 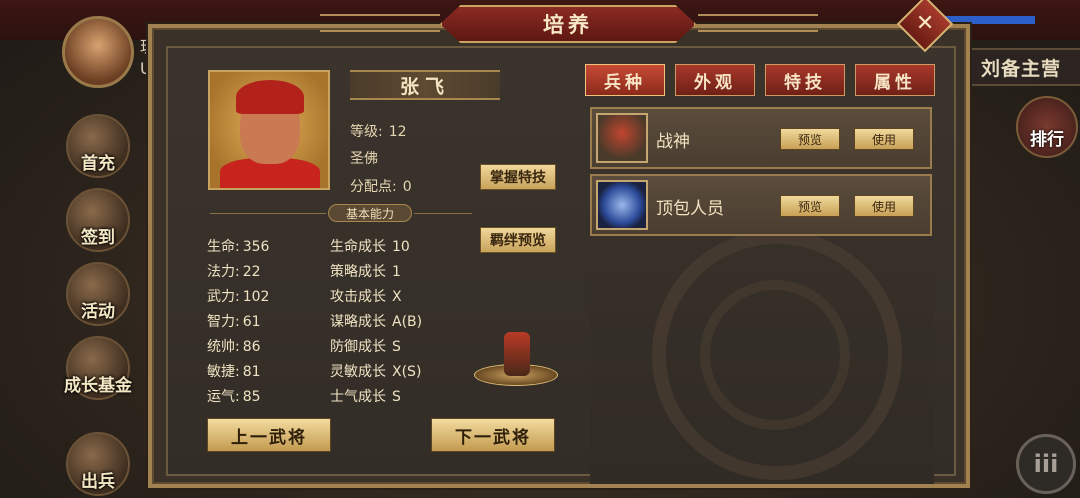 I want to click on item-name: 顶包人员, so click(x=690, y=209).